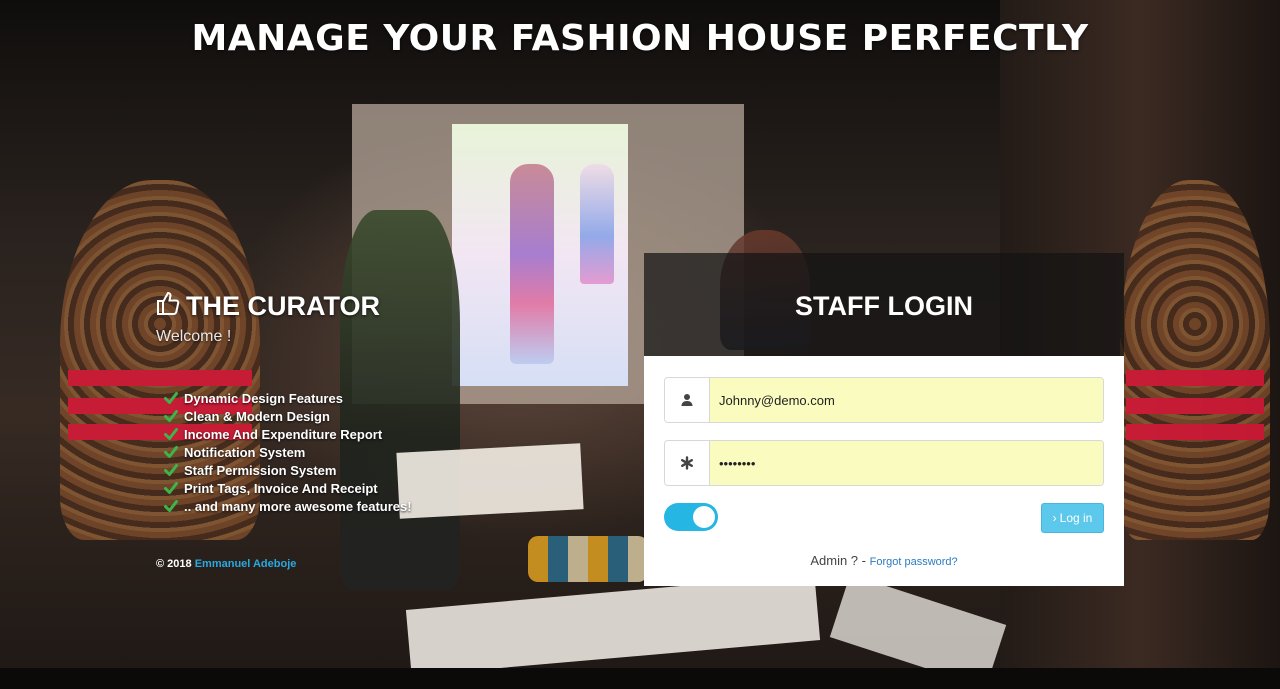  I want to click on feature-item: Dynamic Design Features, so click(288, 398).